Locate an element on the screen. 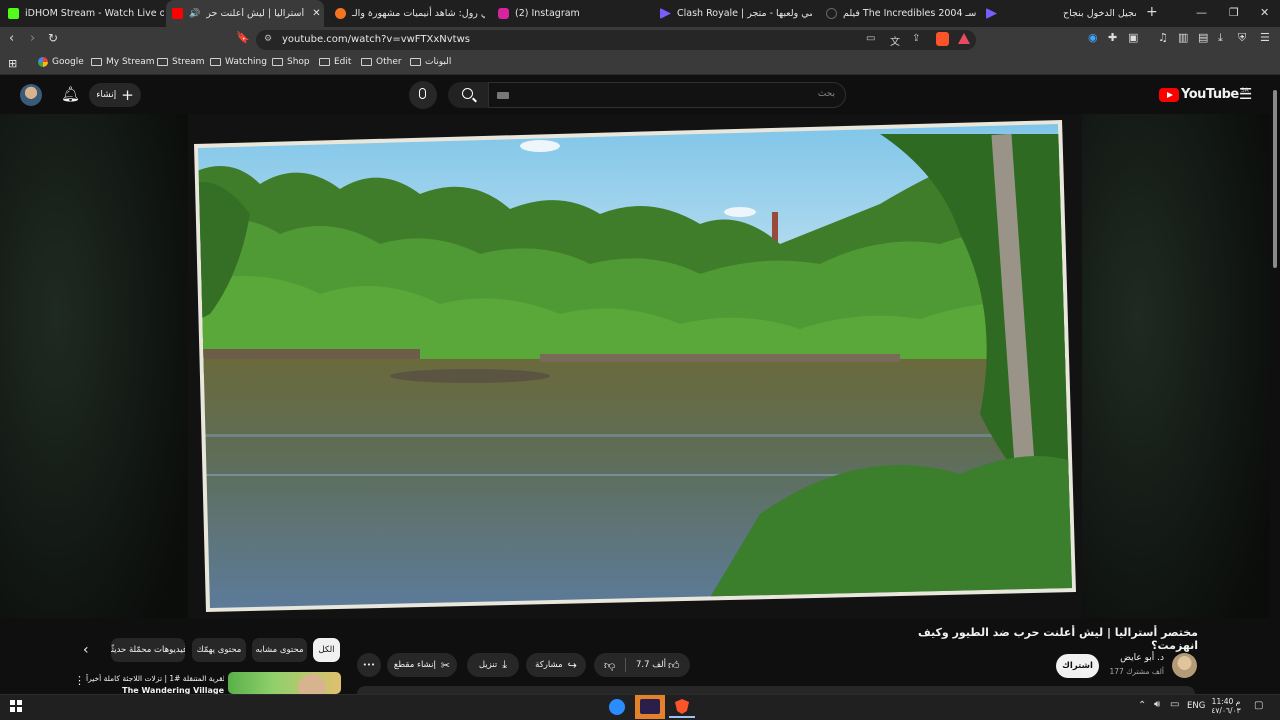 The width and height of the screenshot is (1280, 720). screenshot-icon: ▣ is located at coordinates (1133, 37).